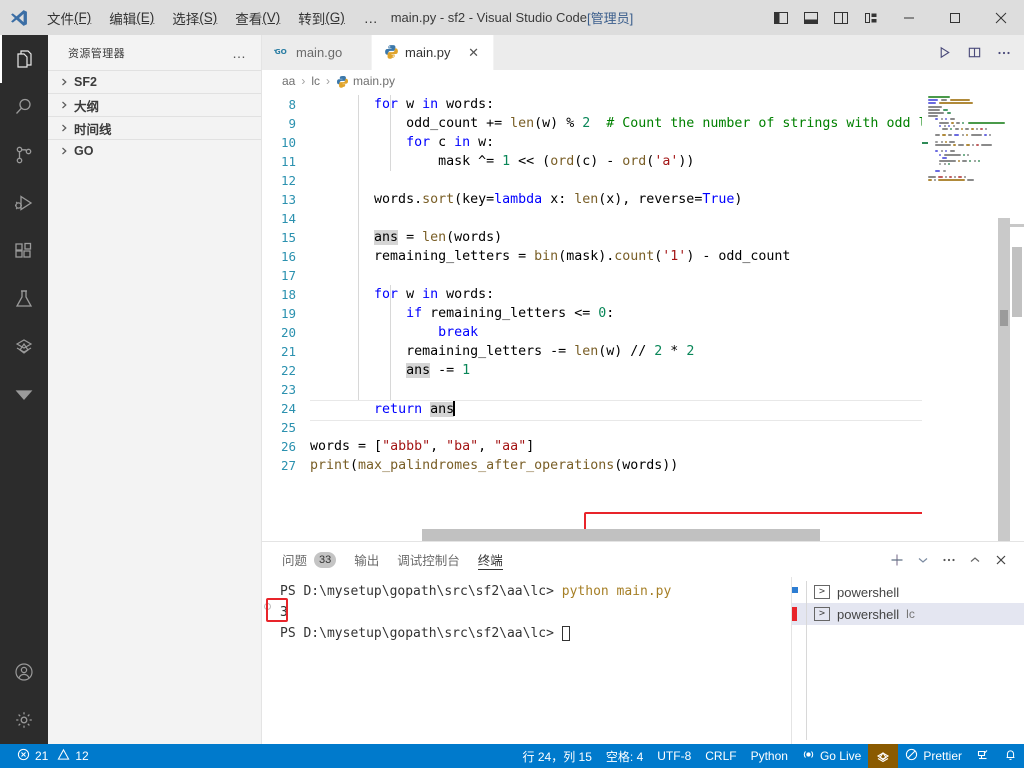 The height and width of the screenshot is (768, 1024). What do you see at coordinates (592, 275) in the screenshot?
I see `code-line: 17` at bounding box center [592, 275].